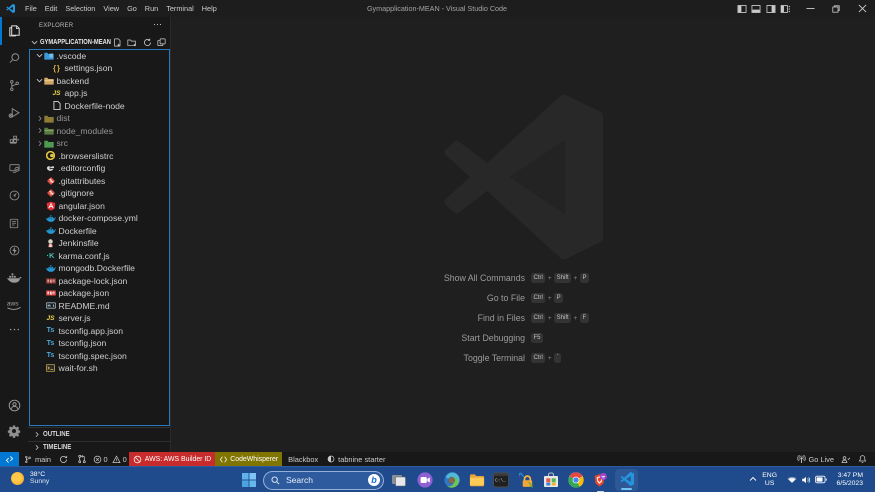  Describe the element at coordinates (13, 303) in the screenshot. I see `svg-text: aws` at that location.